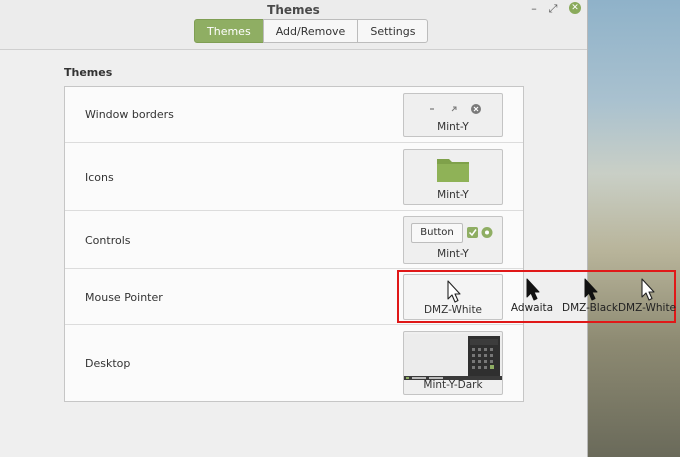  What do you see at coordinates (590, 308) in the screenshot?
I see `pointer-option-label: DMZ-Black` at bounding box center [590, 308].